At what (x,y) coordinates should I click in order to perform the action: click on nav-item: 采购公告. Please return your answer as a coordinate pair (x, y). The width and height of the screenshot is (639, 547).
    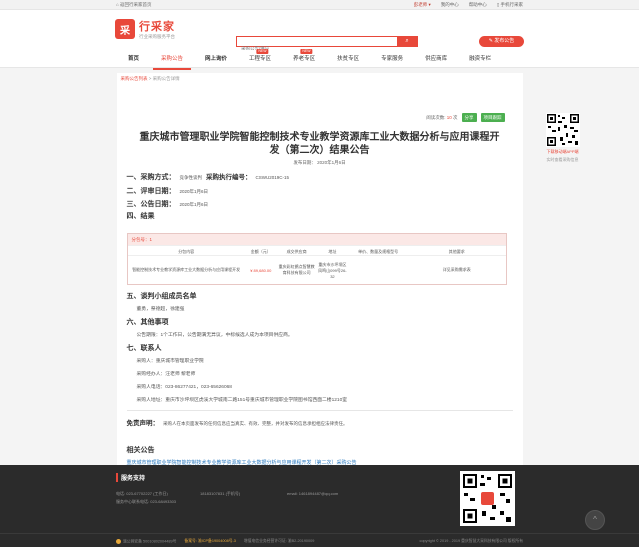
    Looking at the image, I should click on (172, 60).